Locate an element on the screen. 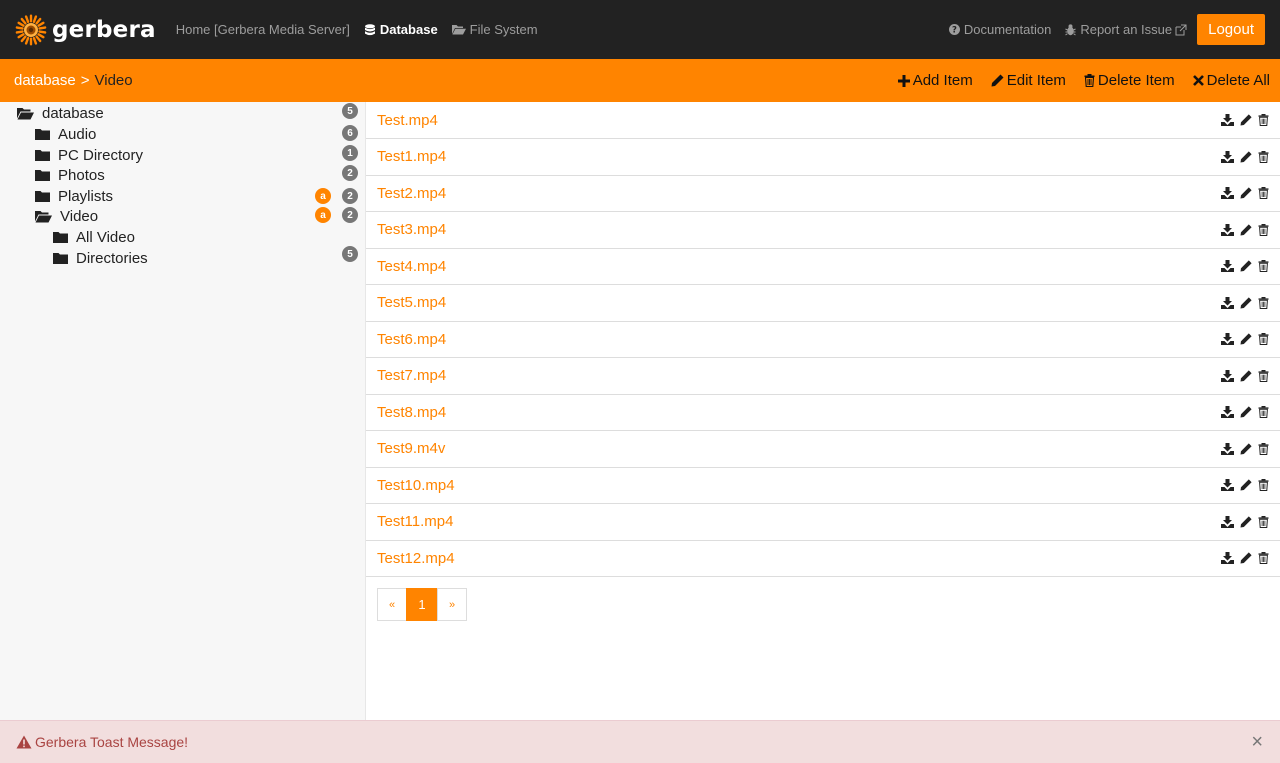 This screenshot has height=763, width=1280. delete-all-button: Delete All is located at coordinates (1231, 80).